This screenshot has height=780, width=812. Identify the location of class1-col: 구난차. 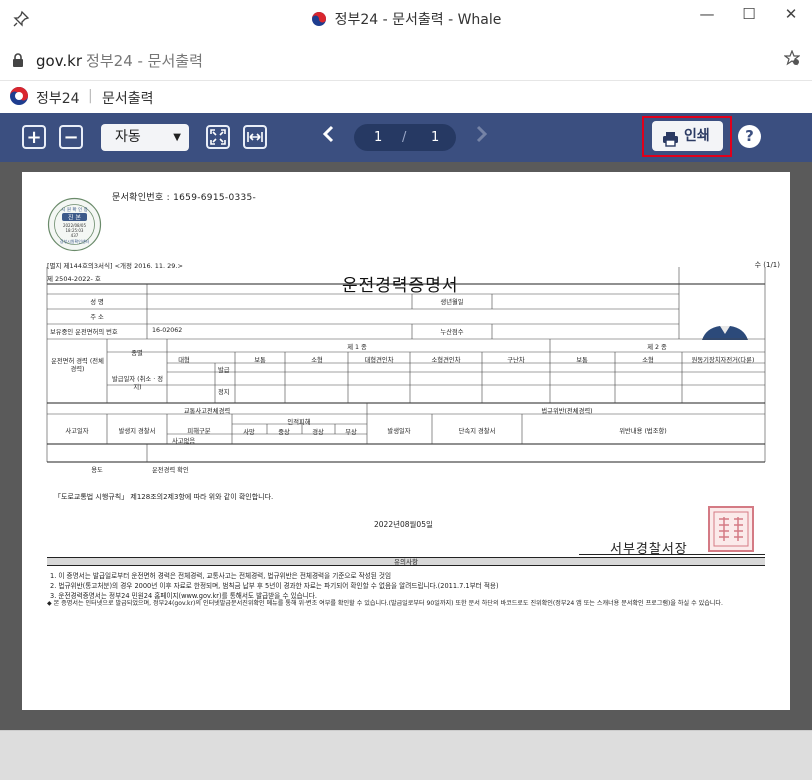
(516, 360).